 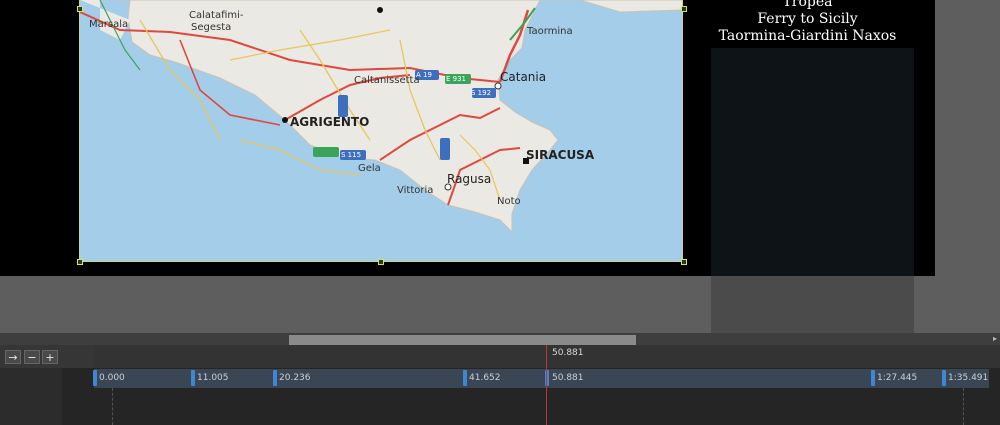 What do you see at coordinates (968, 378) in the screenshot?
I see `marker-label: 1:35.491` at bounding box center [968, 378].